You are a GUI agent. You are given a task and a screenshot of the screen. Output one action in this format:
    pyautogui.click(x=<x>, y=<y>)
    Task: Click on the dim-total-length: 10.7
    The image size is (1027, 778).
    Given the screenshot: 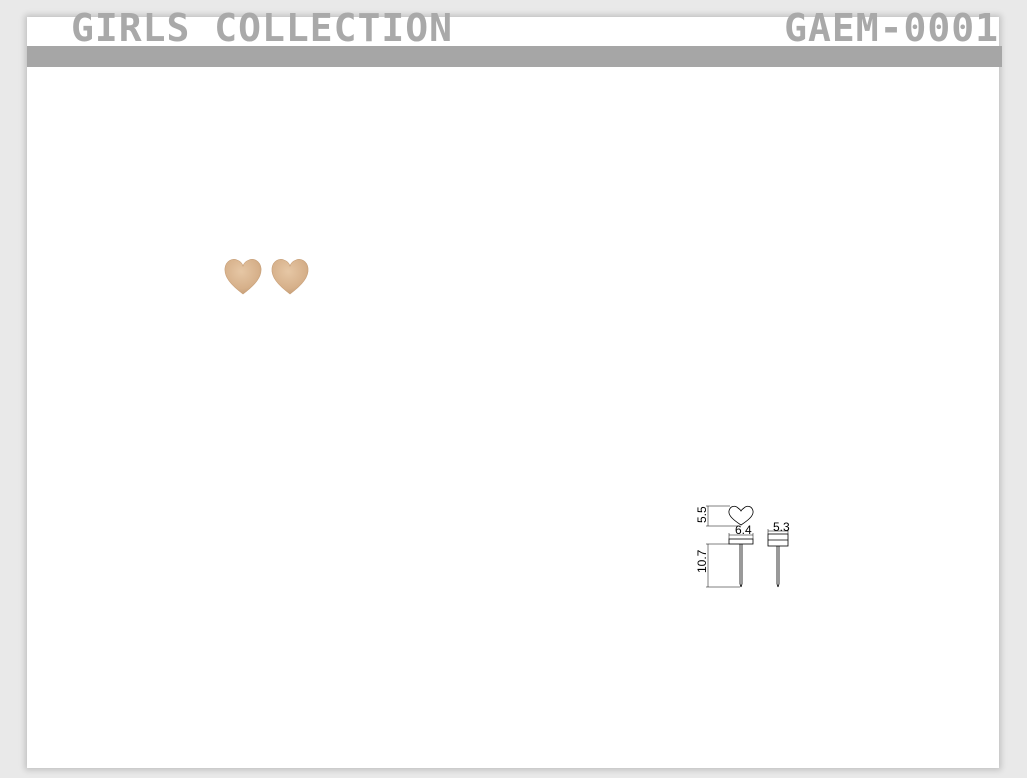 What is the action you would take?
    pyautogui.click(x=702, y=561)
    